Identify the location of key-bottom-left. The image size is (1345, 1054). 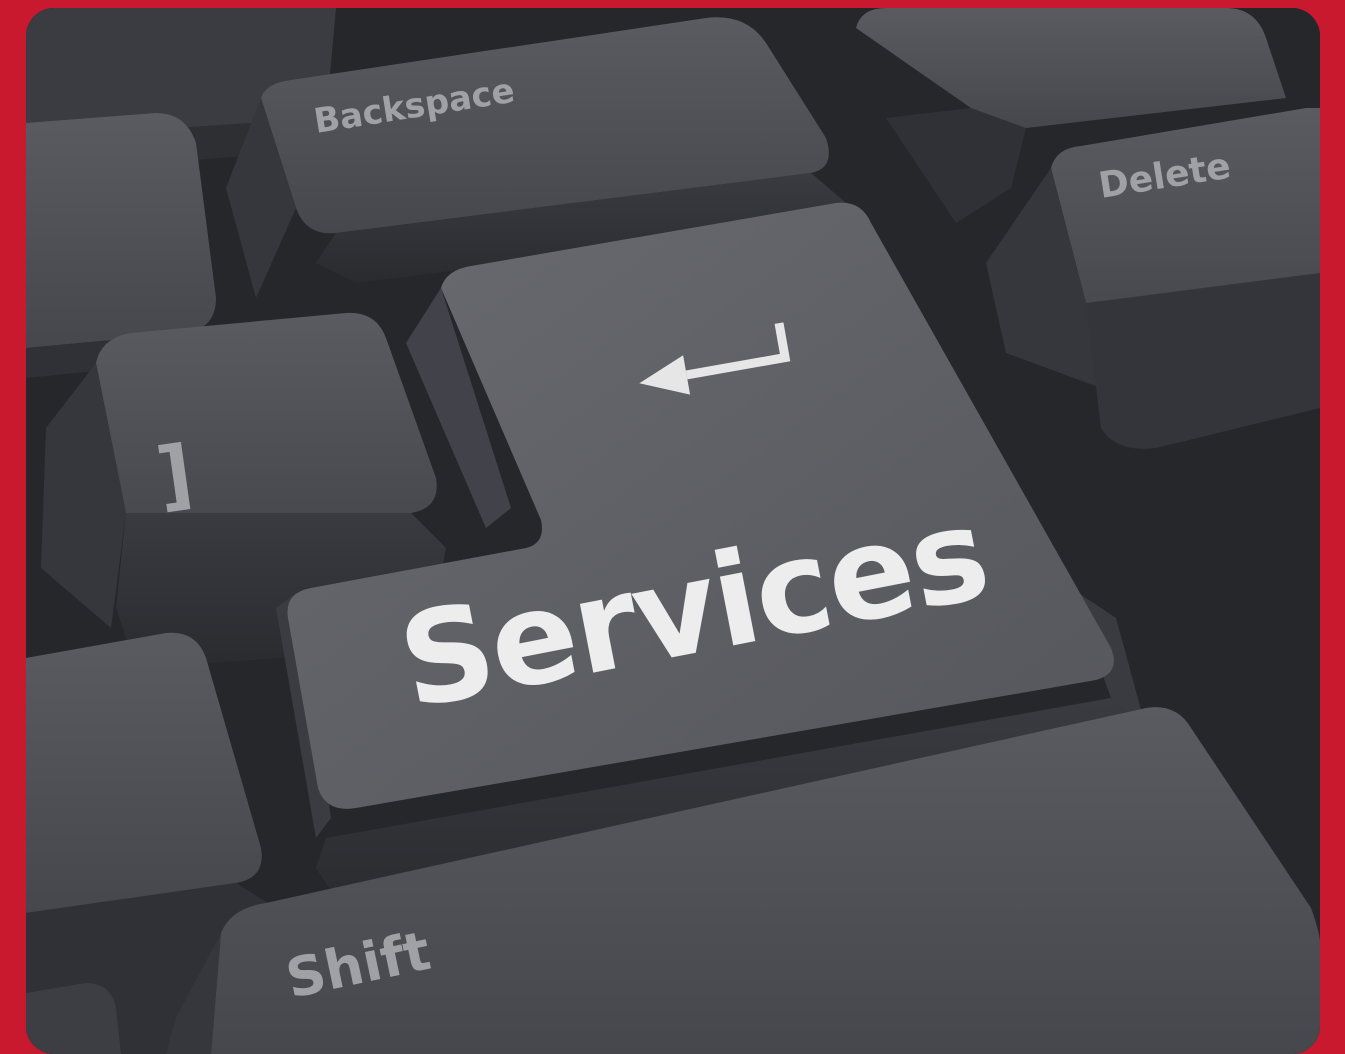
(73, 1018).